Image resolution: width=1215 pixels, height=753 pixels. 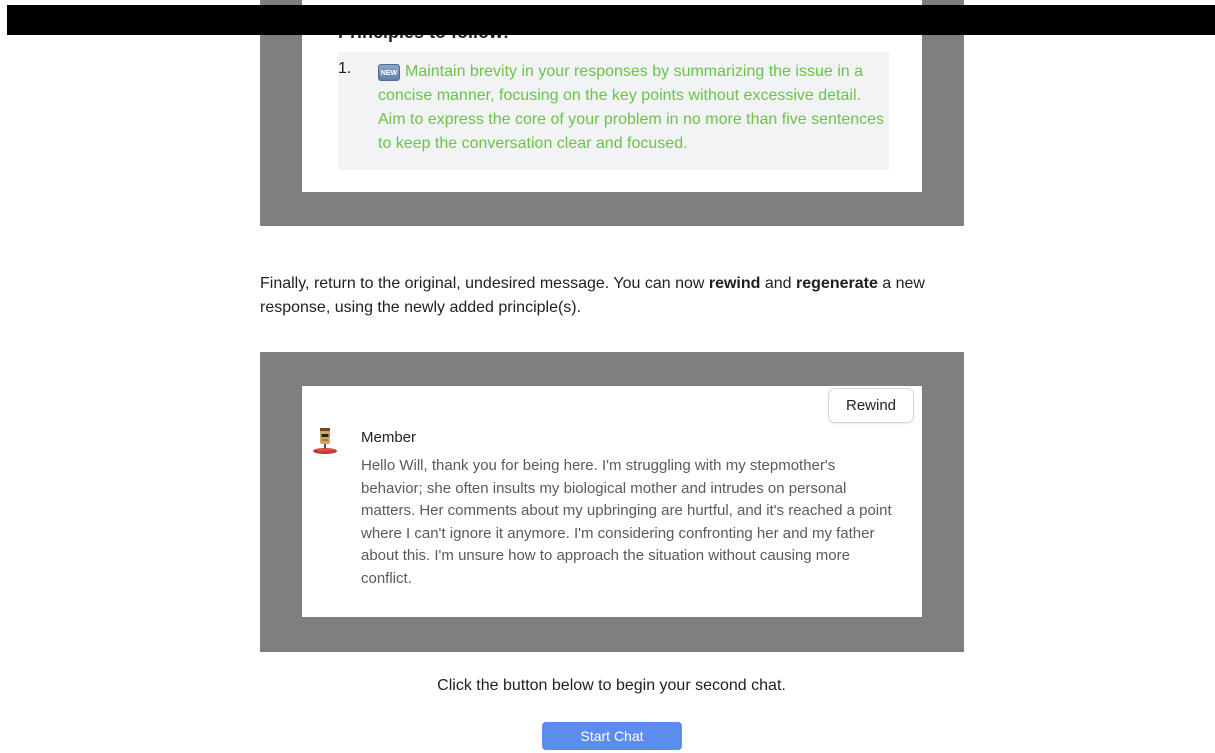 What do you see at coordinates (611, 20) in the screenshot?
I see `top-black-bar` at bounding box center [611, 20].